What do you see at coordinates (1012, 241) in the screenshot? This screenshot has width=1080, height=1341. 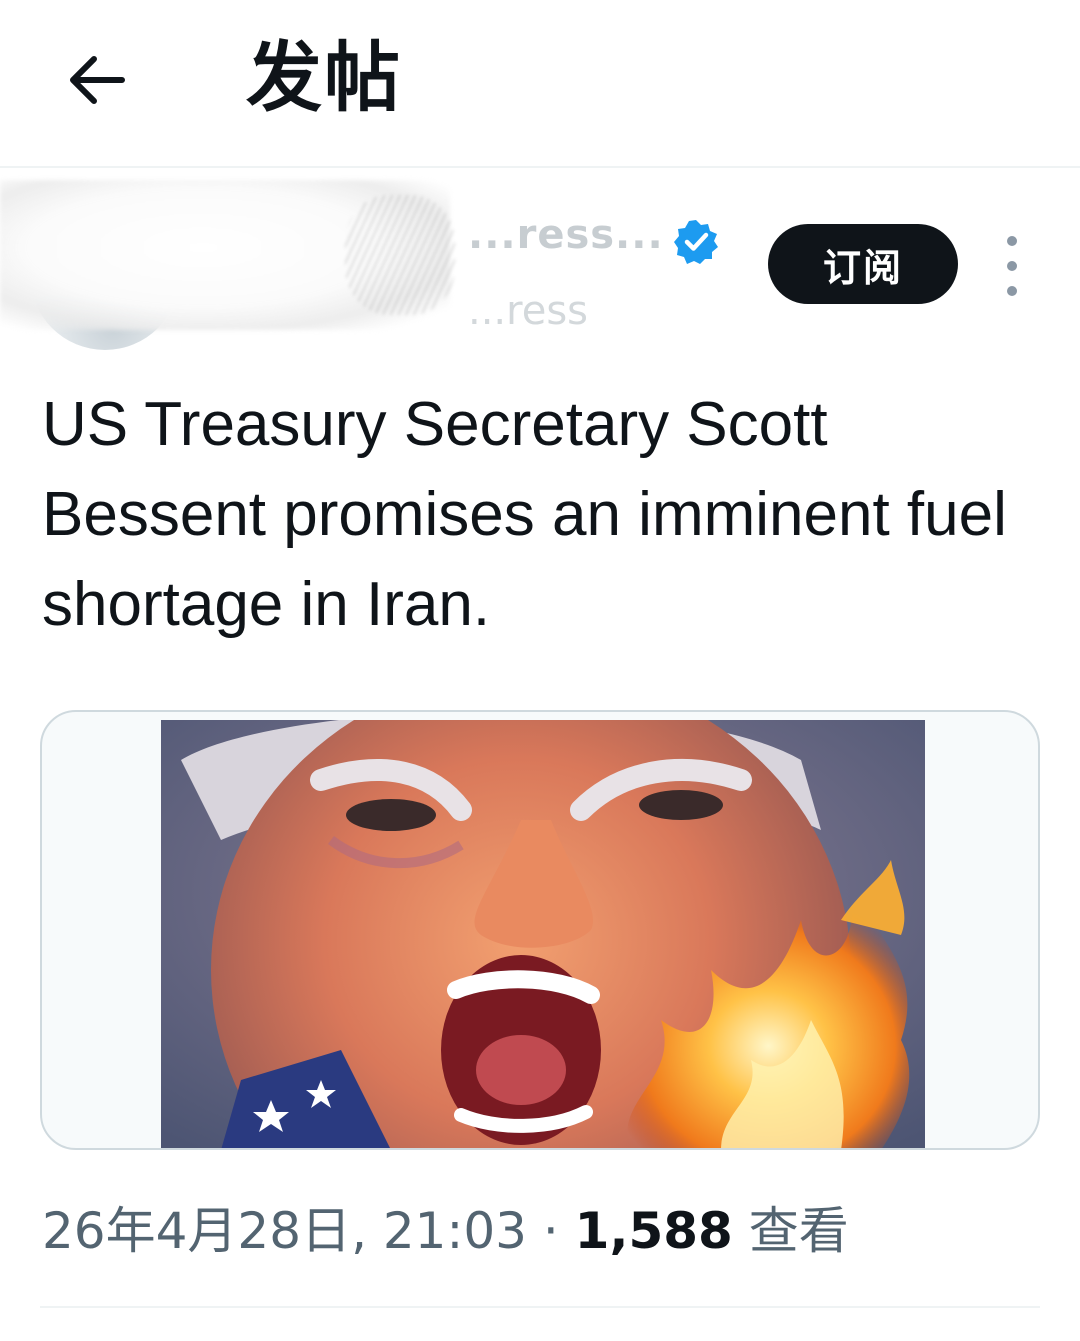 I see `more-vertical-icon` at bounding box center [1012, 241].